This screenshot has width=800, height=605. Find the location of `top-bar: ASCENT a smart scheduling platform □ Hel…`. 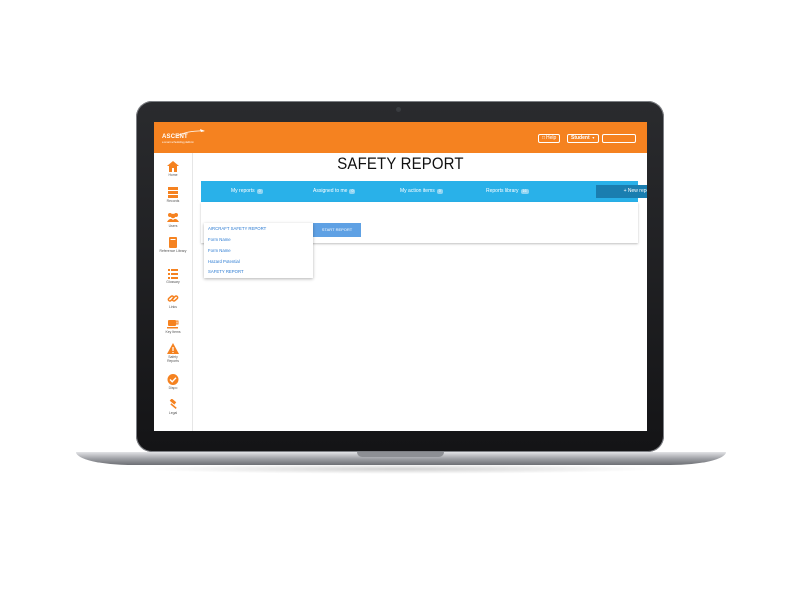

top-bar: ASCENT a smart scheduling platform □ Hel… is located at coordinates (400, 137).